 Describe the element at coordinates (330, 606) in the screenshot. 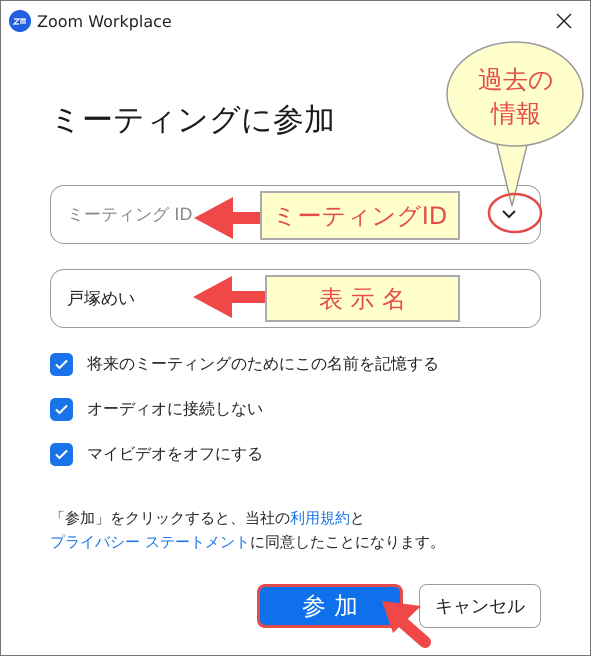

I see `join-button: 参 加` at that location.